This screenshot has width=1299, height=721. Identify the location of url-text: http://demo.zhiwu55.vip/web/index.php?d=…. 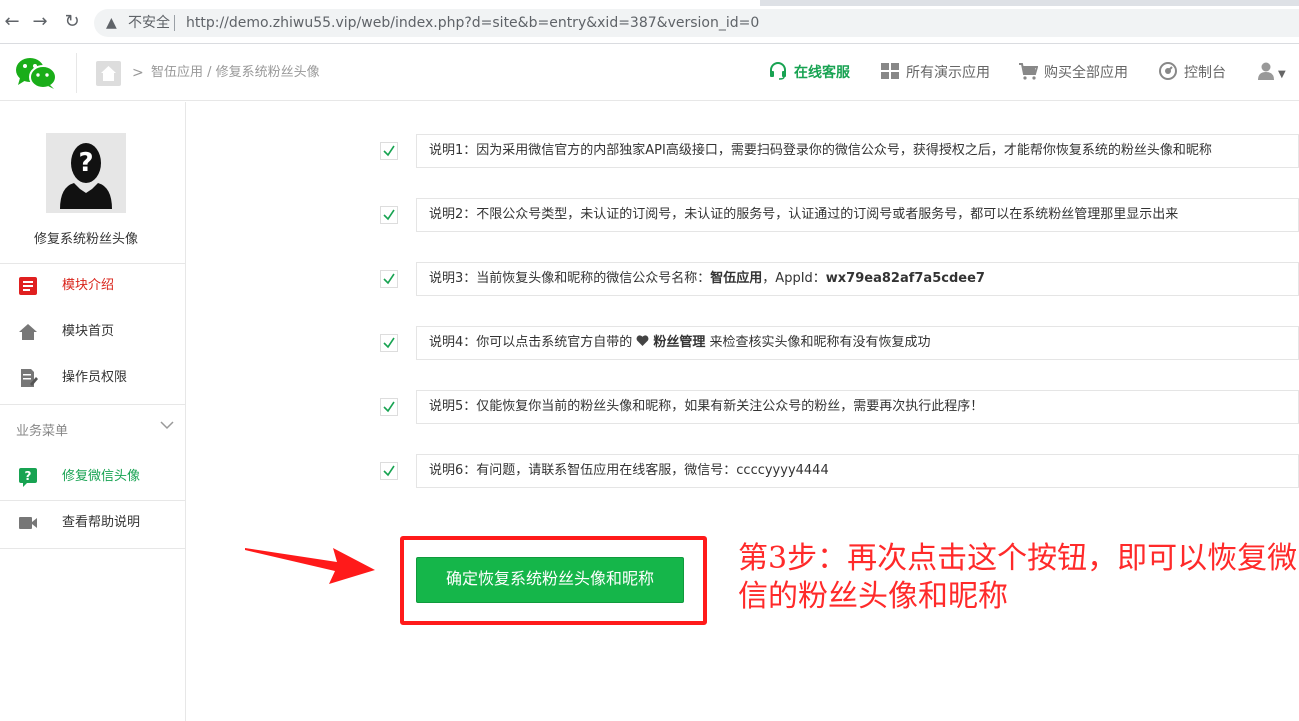
(472, 23).